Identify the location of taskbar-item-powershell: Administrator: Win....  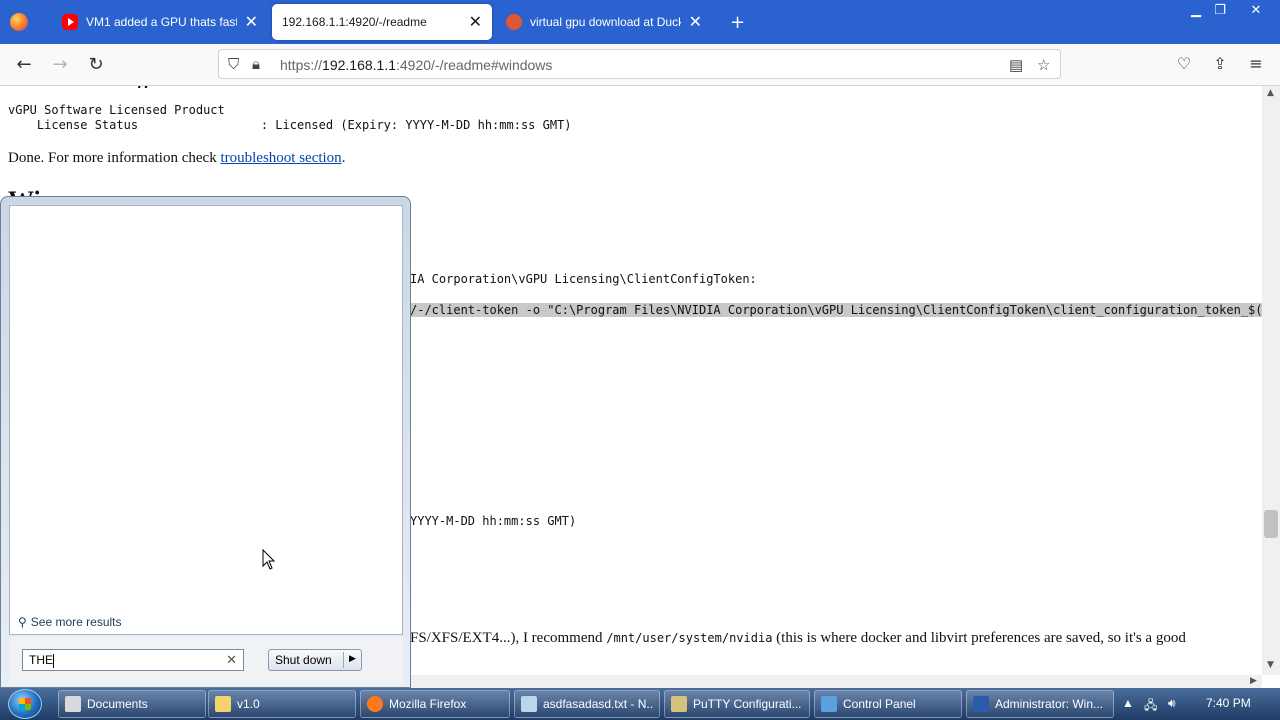
(1040, 704).